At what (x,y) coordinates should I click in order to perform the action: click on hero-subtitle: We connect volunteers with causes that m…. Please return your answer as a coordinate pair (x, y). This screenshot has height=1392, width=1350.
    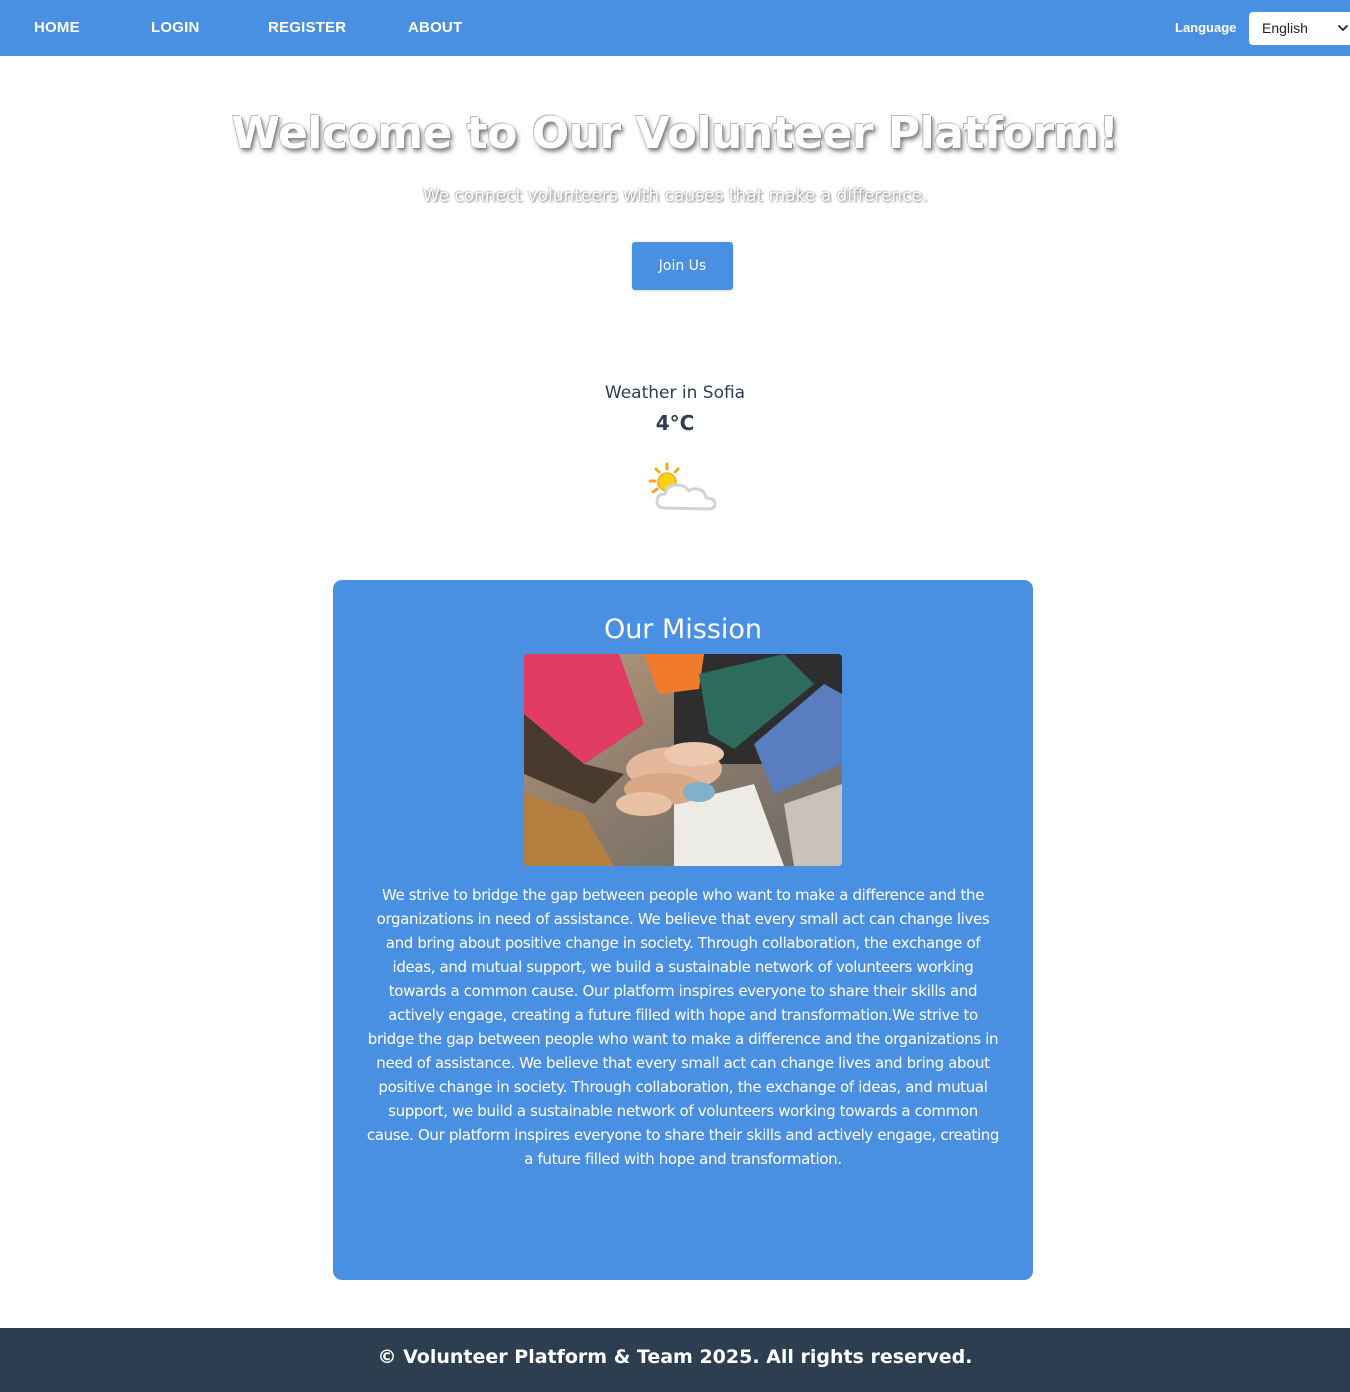
    Looking at the image, I should click on (675, 196).